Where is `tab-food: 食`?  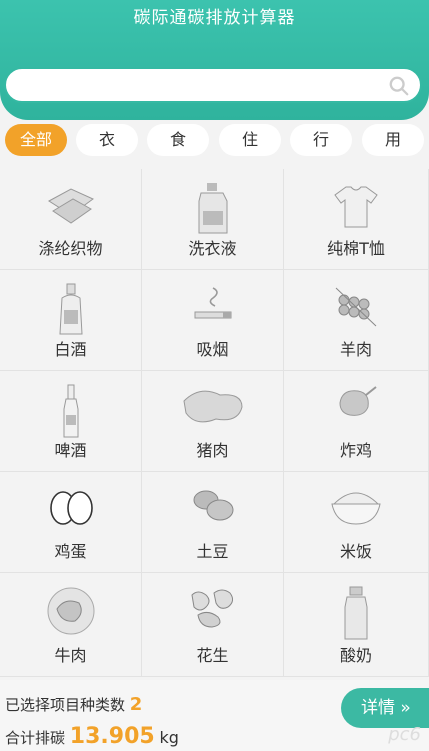 tab-food: 食 is located at coordinates (178, 140).